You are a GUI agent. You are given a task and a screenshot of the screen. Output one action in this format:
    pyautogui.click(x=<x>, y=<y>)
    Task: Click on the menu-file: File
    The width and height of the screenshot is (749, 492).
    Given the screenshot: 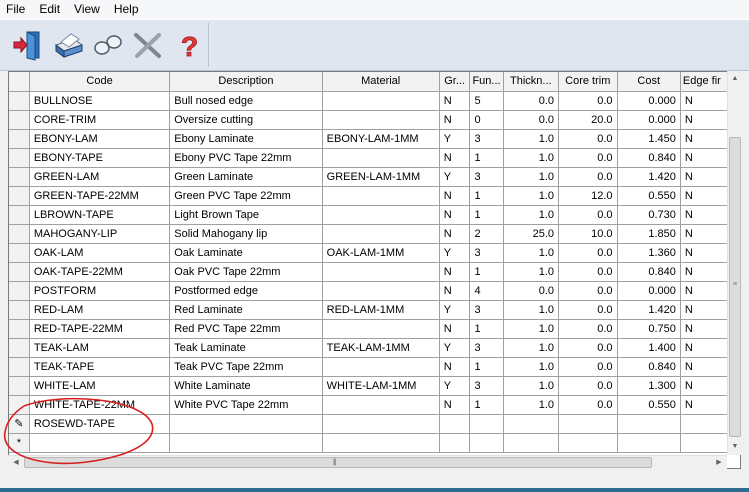 What is the action you would take?
    pyautogui.click(x=16, y=9)
    